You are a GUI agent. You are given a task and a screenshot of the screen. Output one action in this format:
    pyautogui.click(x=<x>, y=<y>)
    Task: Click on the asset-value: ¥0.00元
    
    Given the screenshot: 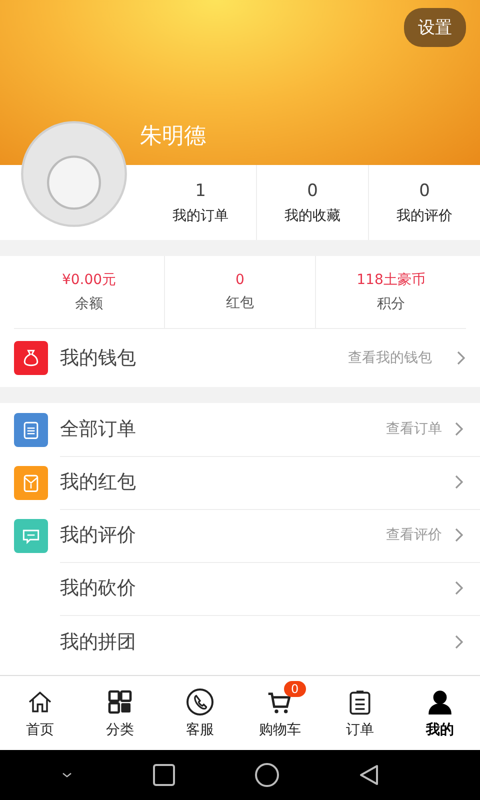 What is the action you would take?
    pyautogui.click(x=89, y=280)
    